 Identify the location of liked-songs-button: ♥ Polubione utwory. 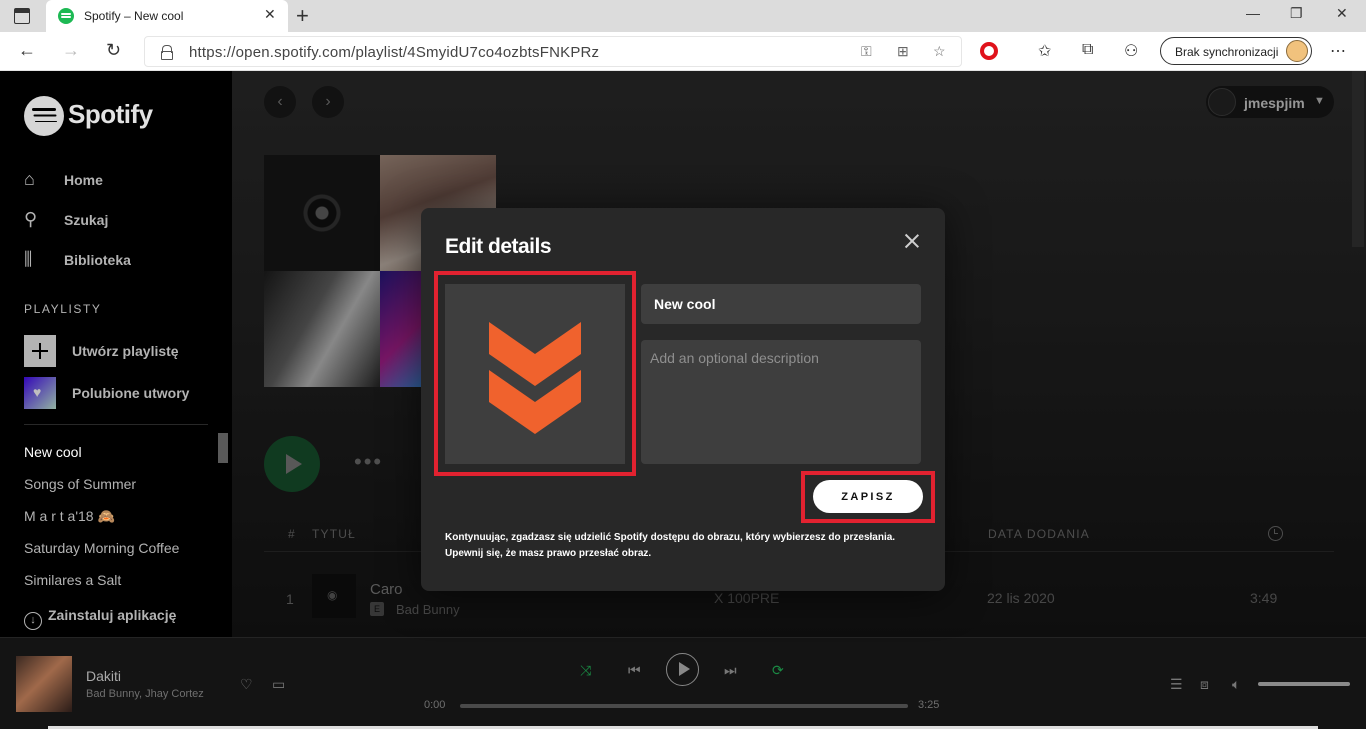
(124, 393).